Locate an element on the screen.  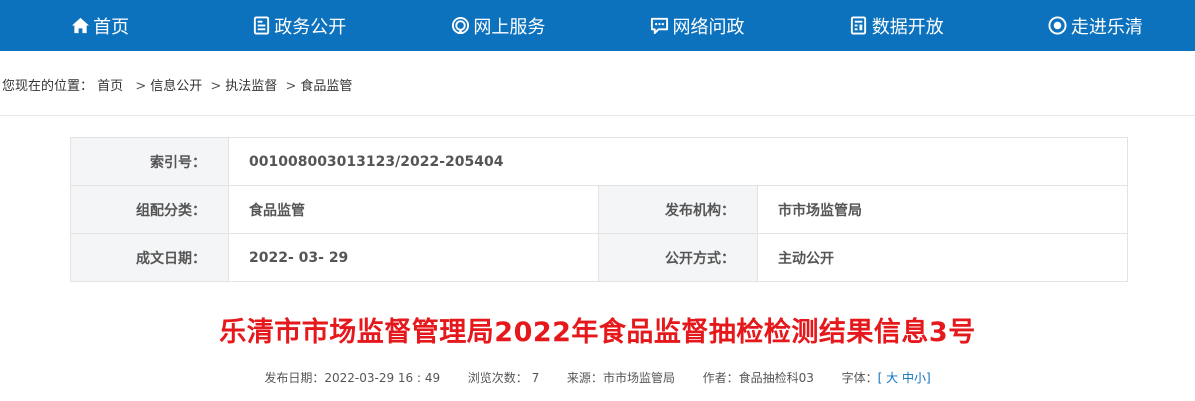
data-icon is located at coordinates (859, 26).